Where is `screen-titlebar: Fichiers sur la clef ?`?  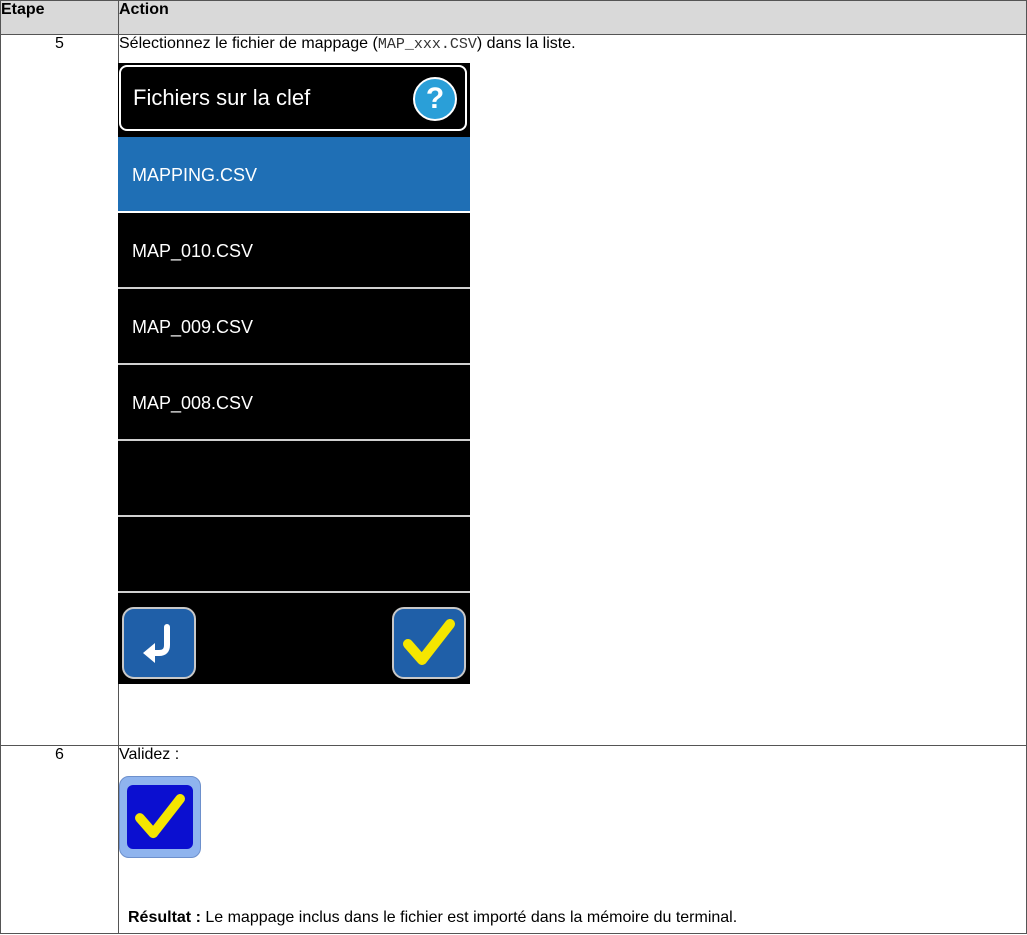 screen-titlebar: Fichiers sur la clef ? is located at coordinates (293, 98).